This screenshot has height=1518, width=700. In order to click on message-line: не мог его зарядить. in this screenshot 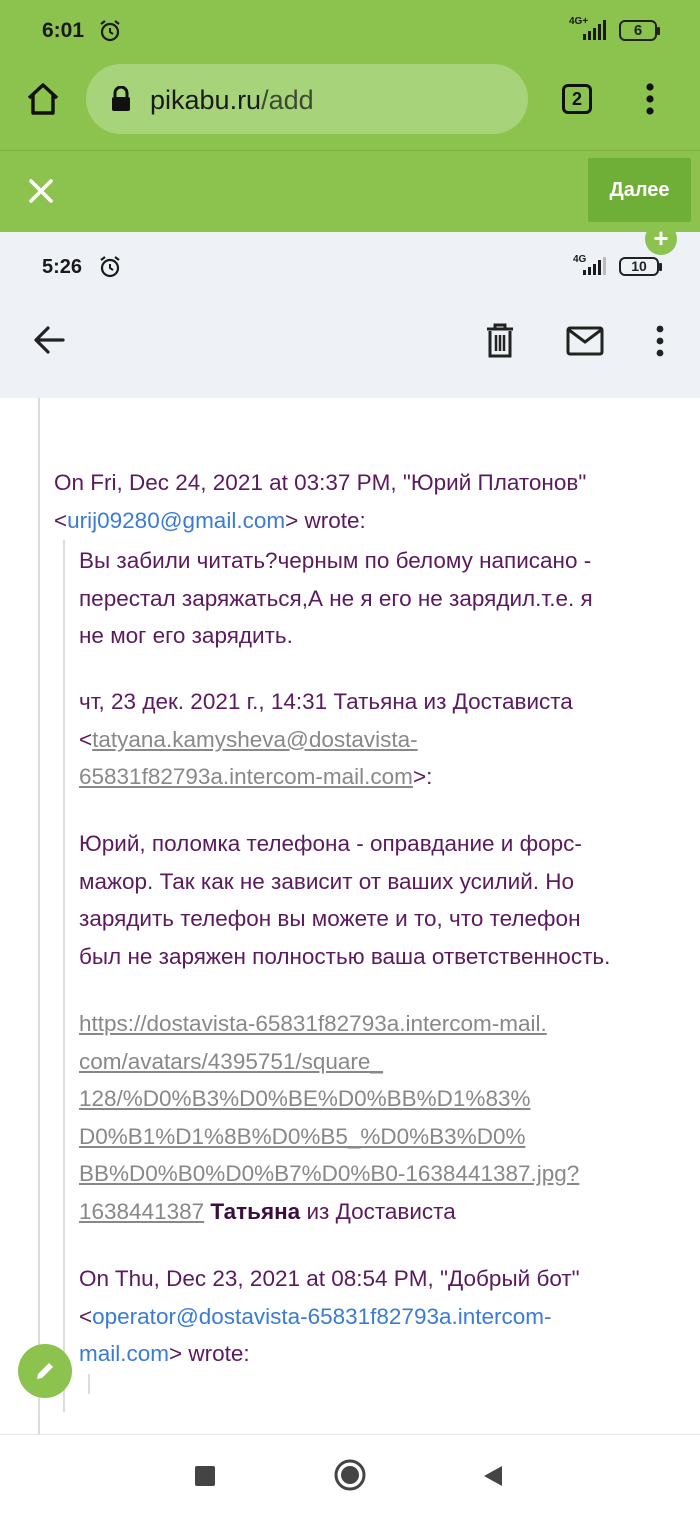, I will do `click(186, 635)`.